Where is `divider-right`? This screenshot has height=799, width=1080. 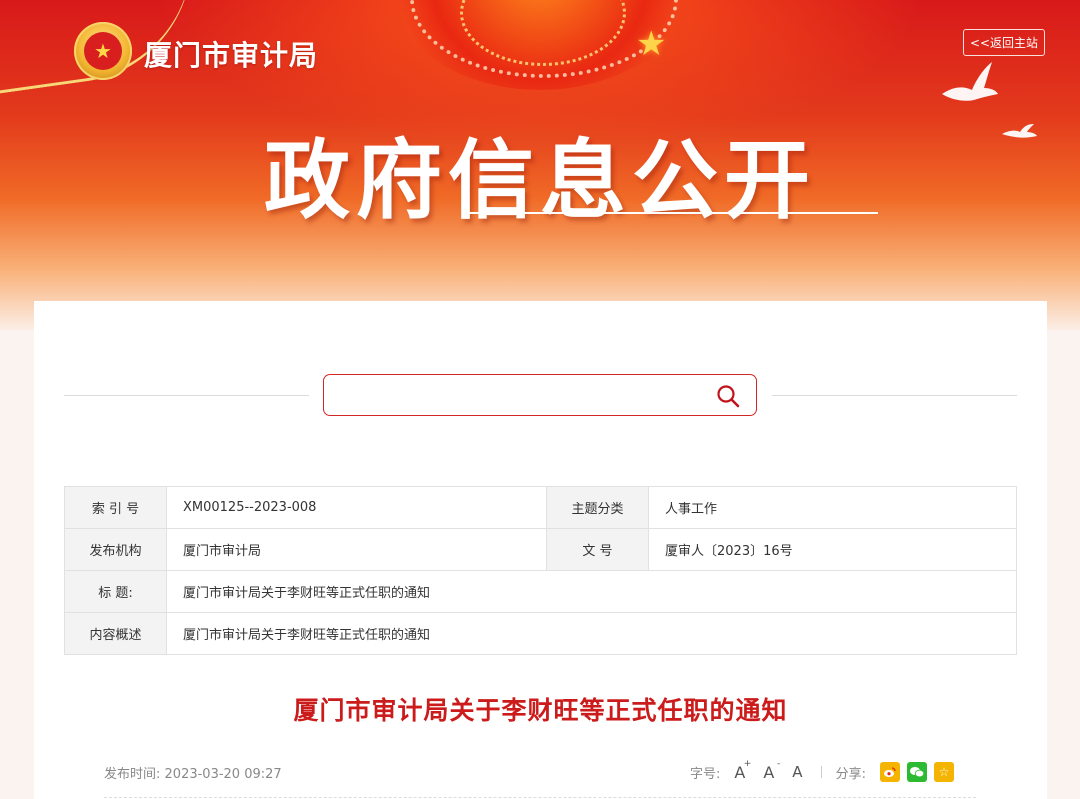 divider-right is located at coordinates (894, 395).